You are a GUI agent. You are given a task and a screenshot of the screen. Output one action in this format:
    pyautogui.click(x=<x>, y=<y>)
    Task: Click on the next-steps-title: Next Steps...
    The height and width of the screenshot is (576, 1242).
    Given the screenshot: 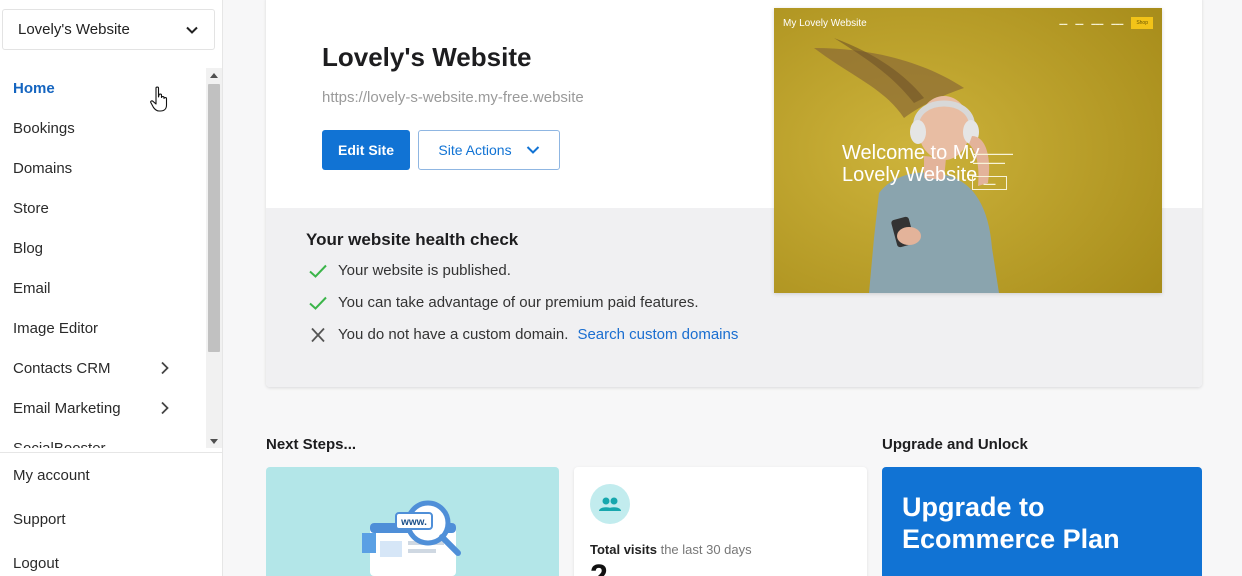 What is the action you would take?
    pyautogui.click(x=311, y=444)
    